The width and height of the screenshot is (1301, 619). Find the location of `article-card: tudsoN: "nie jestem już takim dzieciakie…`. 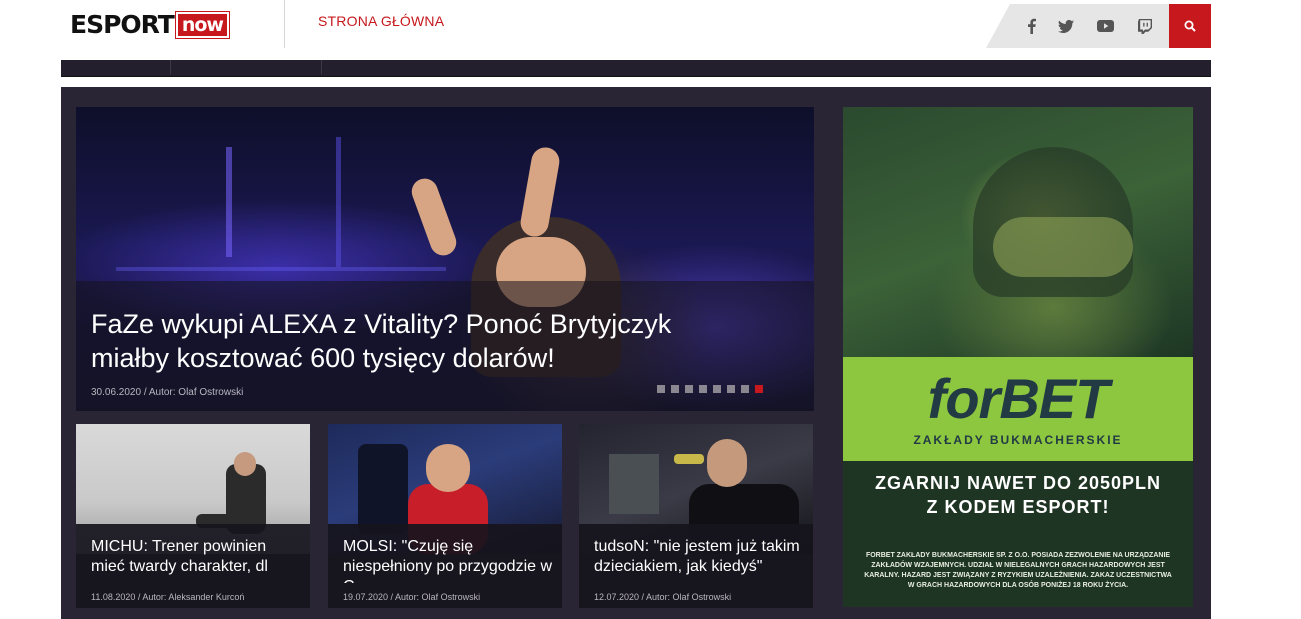

article-card: tudsoN: "nie jestem już takim dzieciakie… is located at coordinates (696, 516).